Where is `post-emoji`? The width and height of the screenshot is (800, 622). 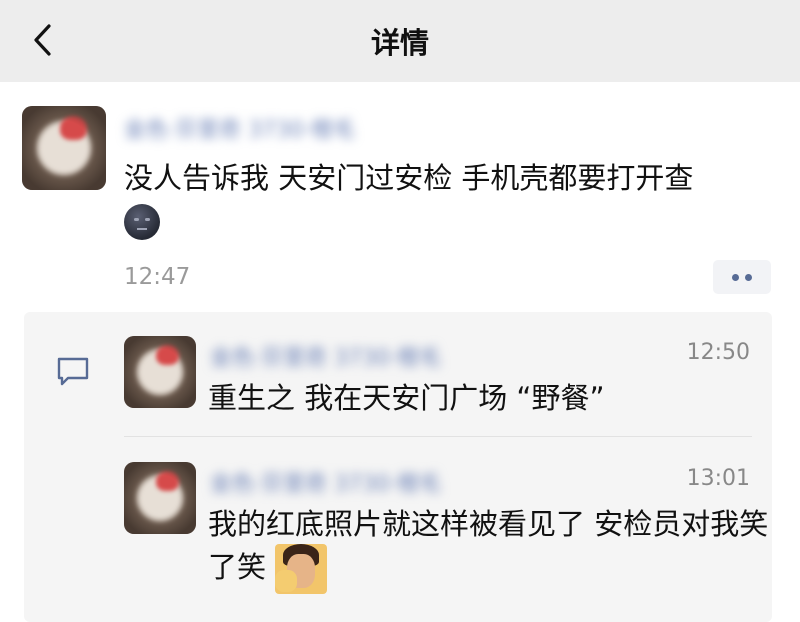
post-emoji is located at coordinates (142, 222).